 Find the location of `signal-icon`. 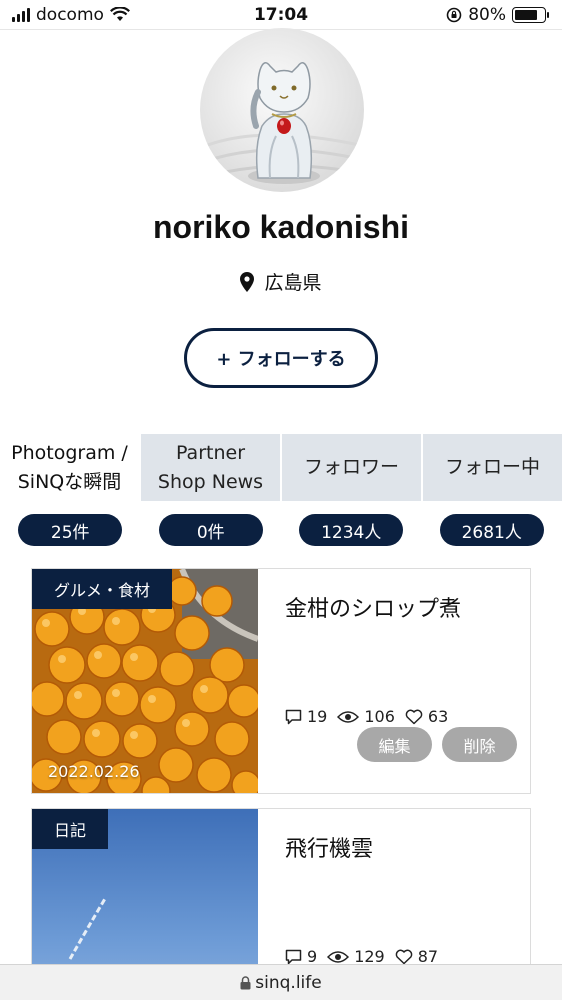

signal-icon is located at coordinates (21, 14).